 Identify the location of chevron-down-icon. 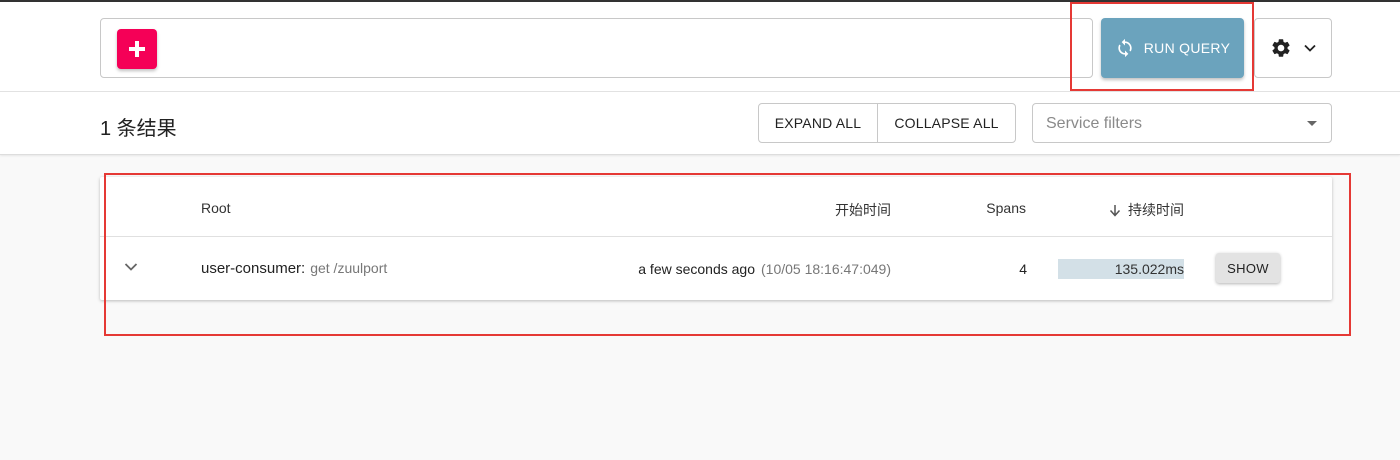
(1310, 48).